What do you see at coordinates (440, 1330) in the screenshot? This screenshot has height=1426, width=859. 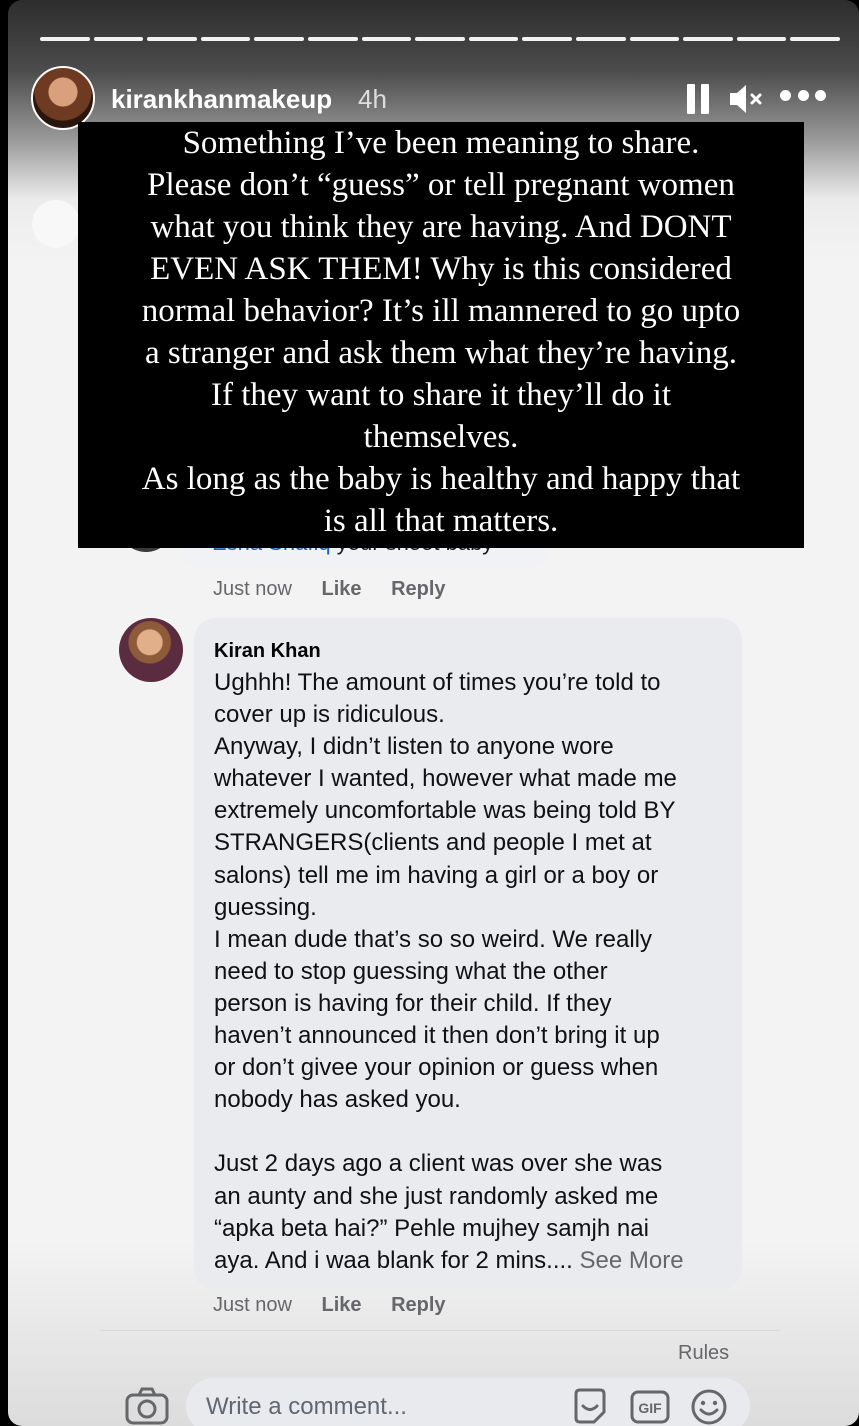 I see `divider` at bounding box center [440, 1330].